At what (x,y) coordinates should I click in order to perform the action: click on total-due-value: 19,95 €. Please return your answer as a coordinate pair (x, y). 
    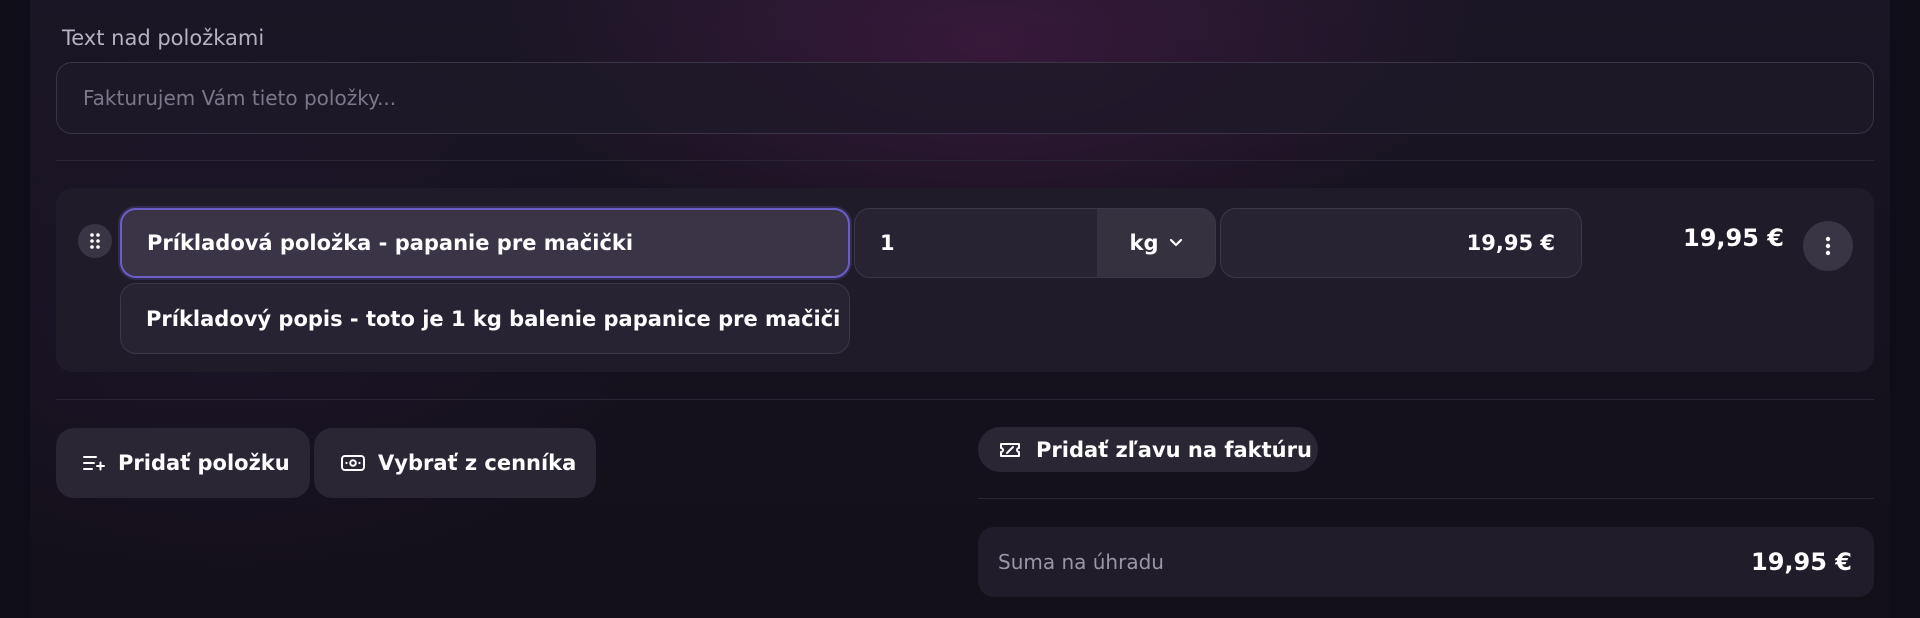
    Looking at the image, I should click on (1801, 562).